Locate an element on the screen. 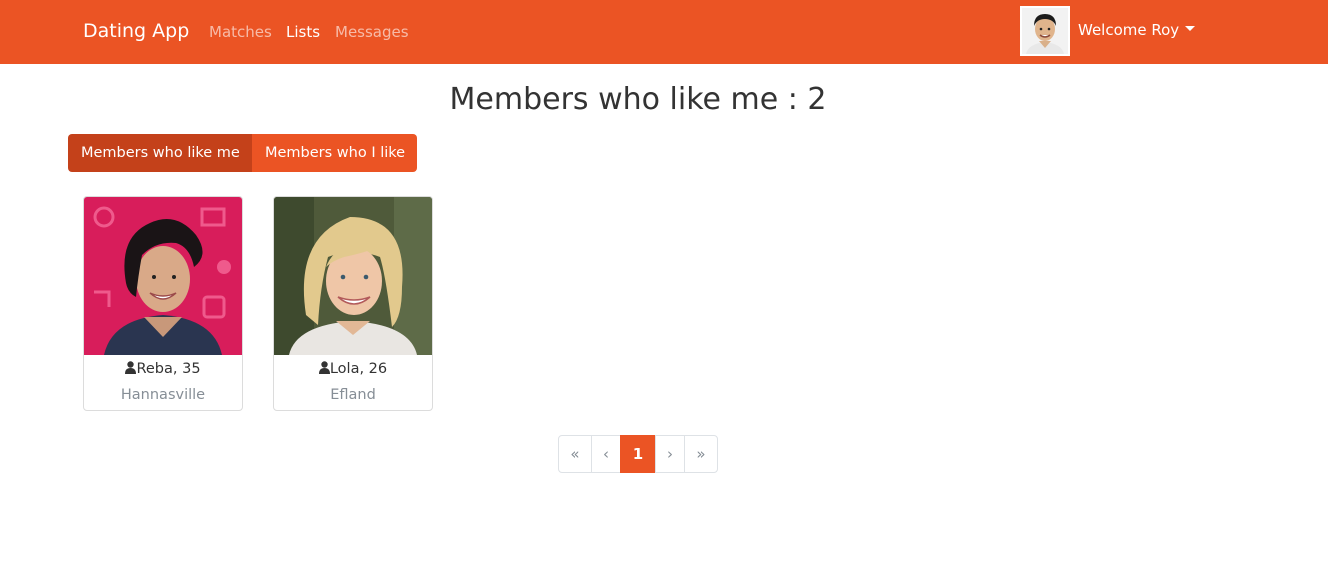  welcome-text: Welcome Roy is located at coordinates (1129, 30).